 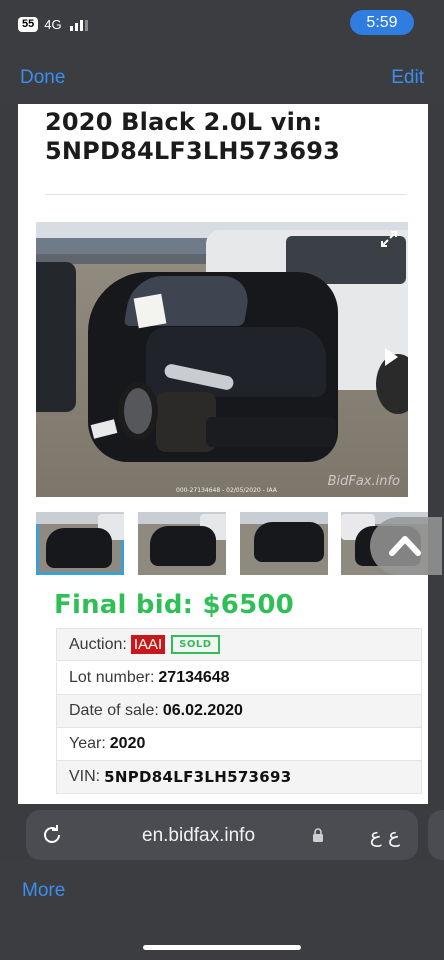 I want to click on play-next-icon, so click(x=391, y=357).